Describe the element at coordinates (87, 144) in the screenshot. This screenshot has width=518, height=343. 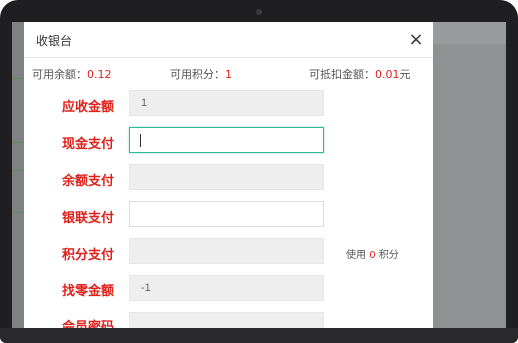
I see `cash-payment-label: 现金支付` at that location.